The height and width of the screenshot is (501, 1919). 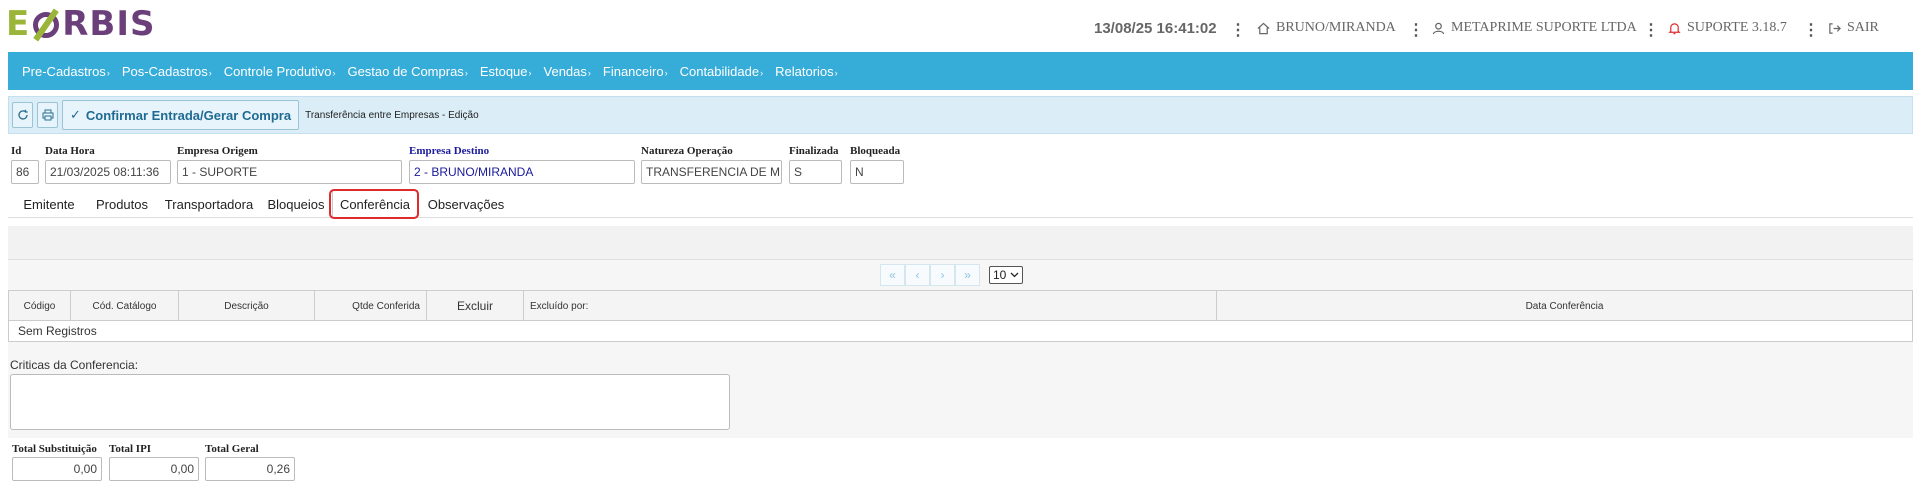 What do you see at coordinates (407, 71) in the screenshot?
I see `menu-gestao-de-compras: Gestao de Compras›` at bounding box center [407, 71].